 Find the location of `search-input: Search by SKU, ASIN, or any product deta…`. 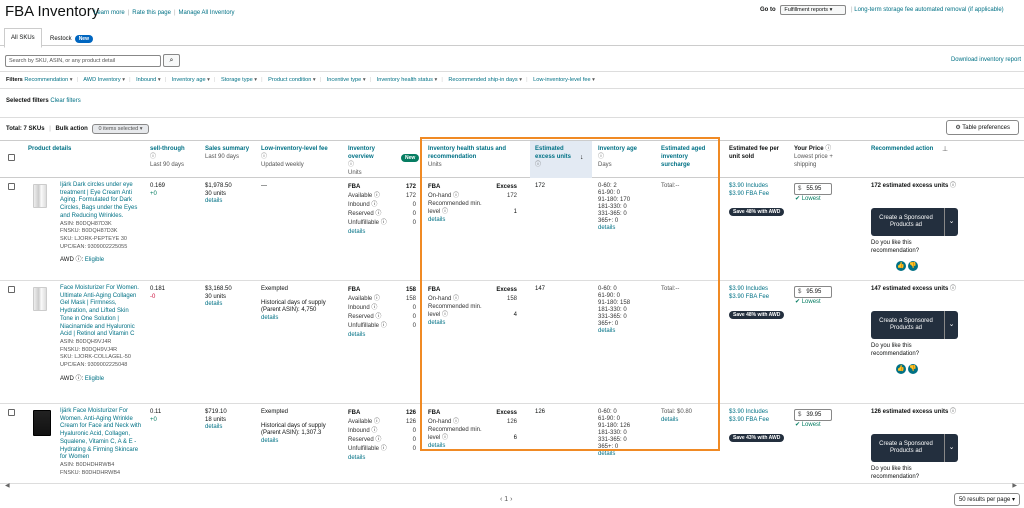

search-input: Search by SKU, ASIN, or any product deta… is located at coordinates (83, 61).